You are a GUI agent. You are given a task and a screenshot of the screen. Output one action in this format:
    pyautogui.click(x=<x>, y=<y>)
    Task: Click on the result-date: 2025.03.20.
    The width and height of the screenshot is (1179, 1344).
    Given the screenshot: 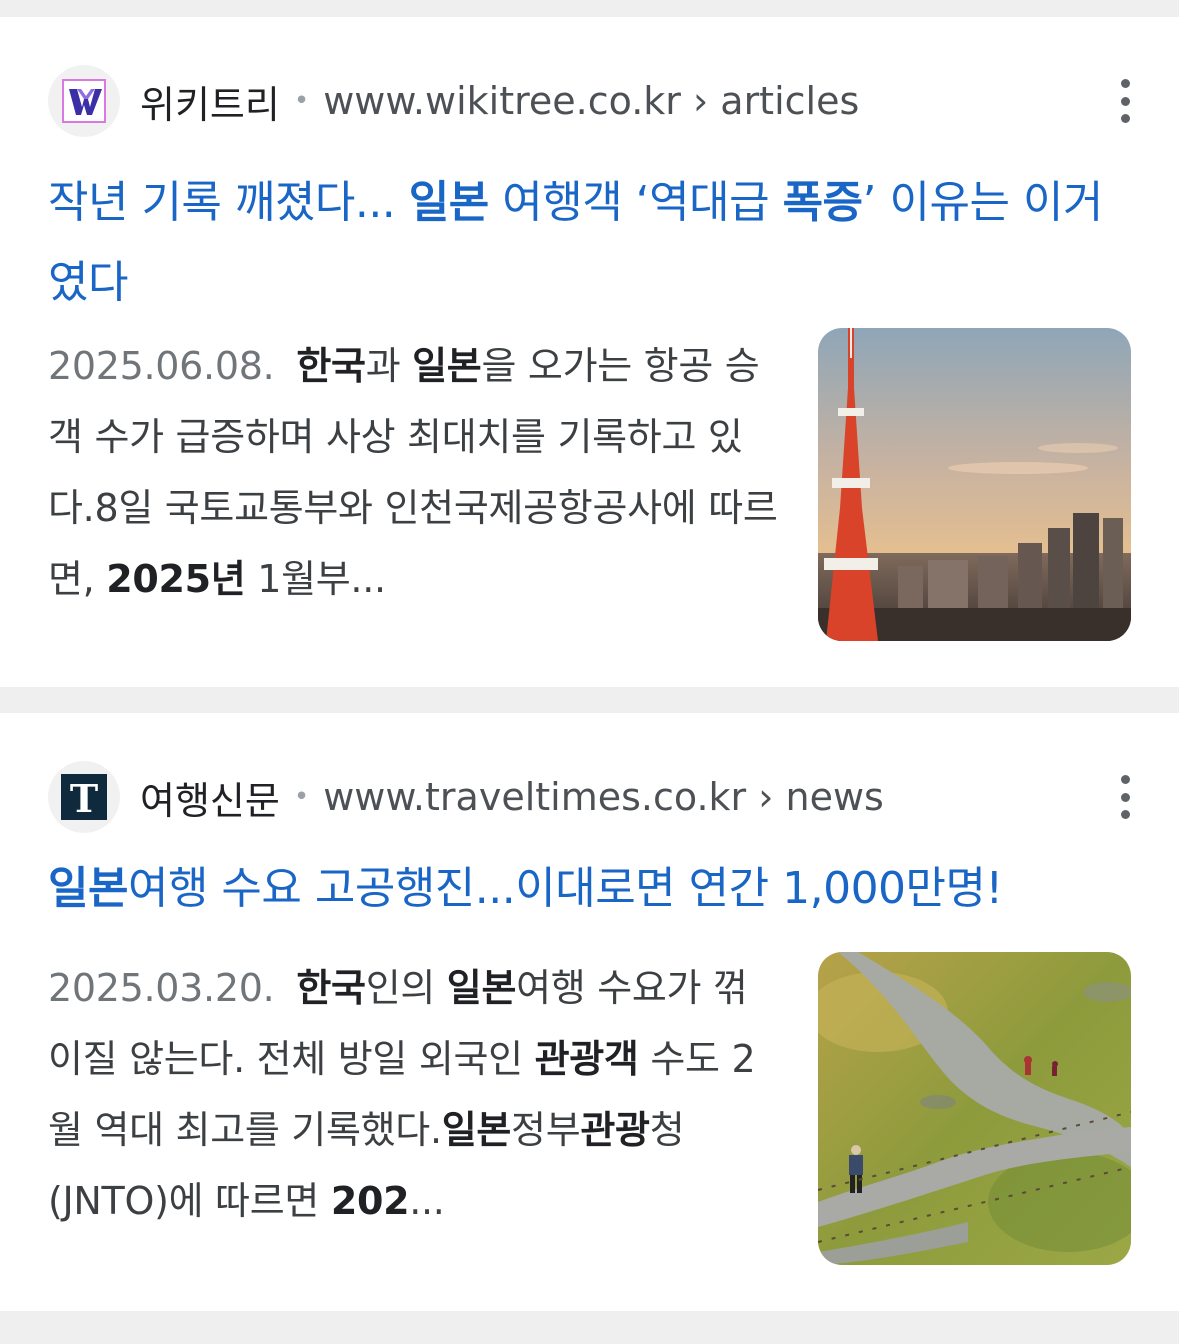 What is the action you would take?
    pyautogui.click(x=161, y=988)
    